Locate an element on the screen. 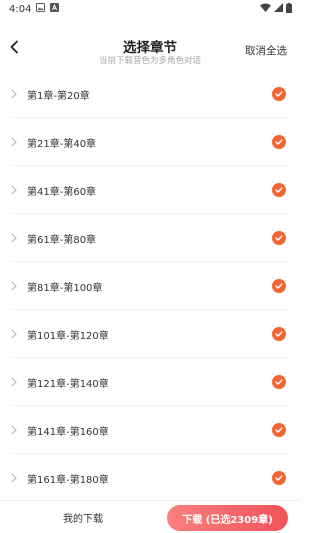  wifi-icon is located at coordinates (265, 9).